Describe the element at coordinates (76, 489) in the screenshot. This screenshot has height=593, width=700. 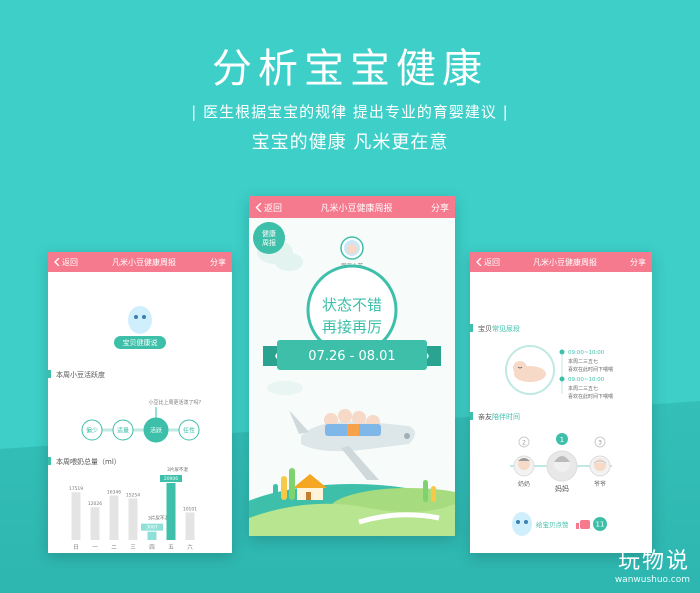
I see `data-label: 17519` at that location.